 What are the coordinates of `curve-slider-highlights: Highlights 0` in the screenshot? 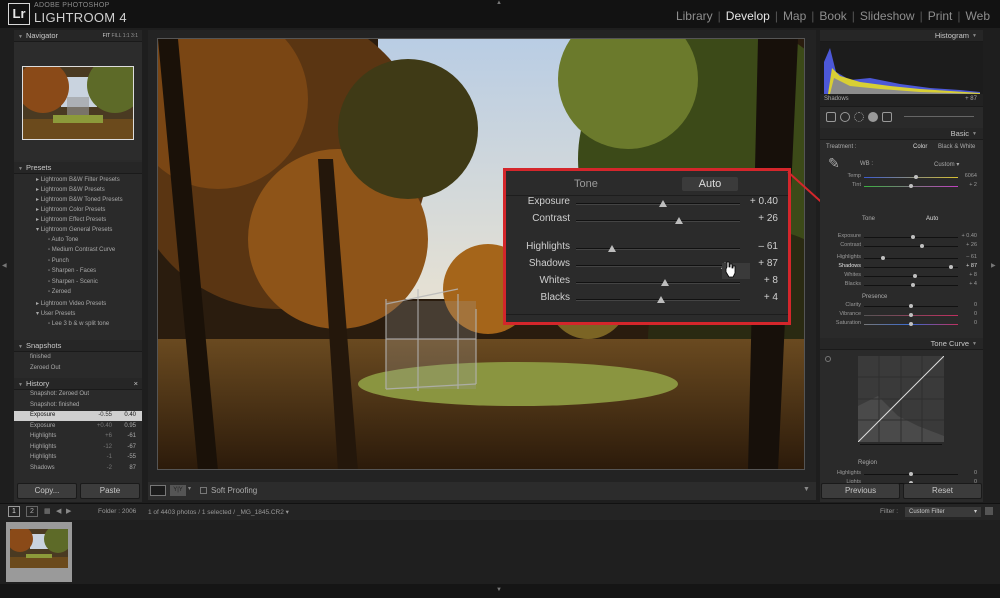 It's located at (901, 474).